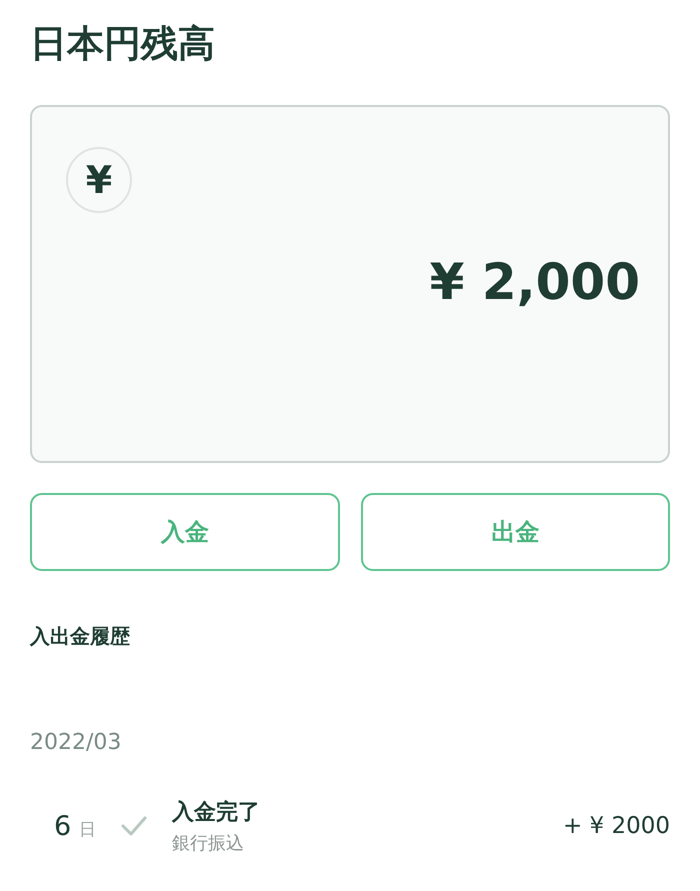 The image size is (700, 891). I want to click on history-heading: 入出金履歴, so click(80, 636).